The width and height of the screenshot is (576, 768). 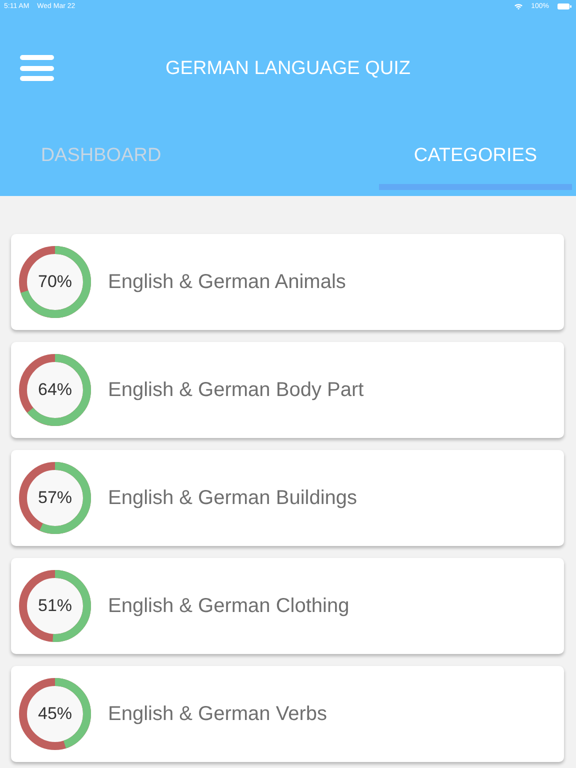 I want to click on percent-label: 51%, so click(x=55, y=606).